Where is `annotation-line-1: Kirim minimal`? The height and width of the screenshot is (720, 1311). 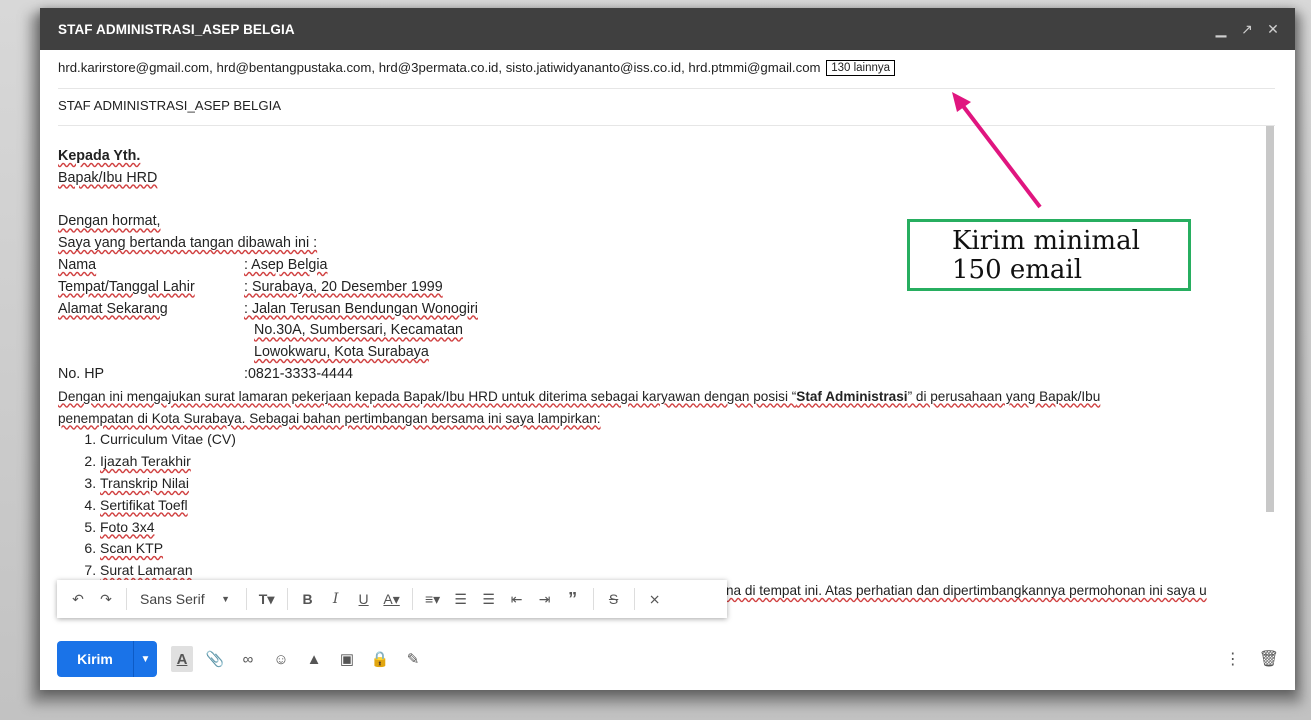
annotation-line-1: Kirim minimal is located at coordinates (1046, 241).